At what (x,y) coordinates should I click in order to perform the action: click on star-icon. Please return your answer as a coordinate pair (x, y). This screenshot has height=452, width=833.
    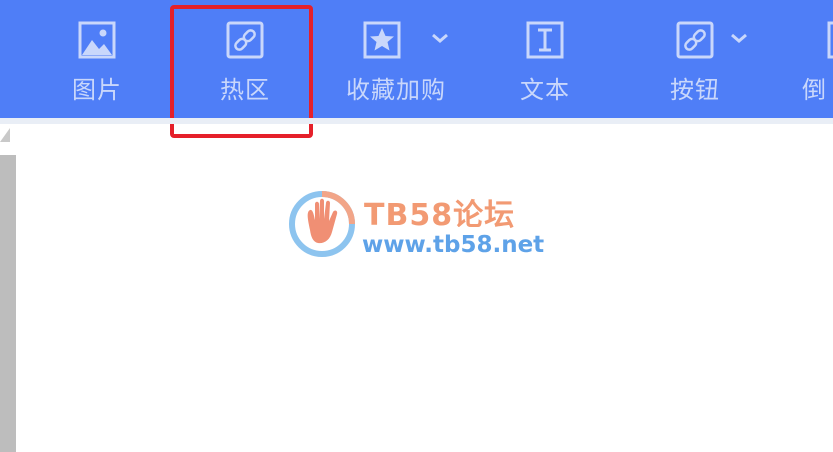
    Looking at the image, I should click on (382, 40).